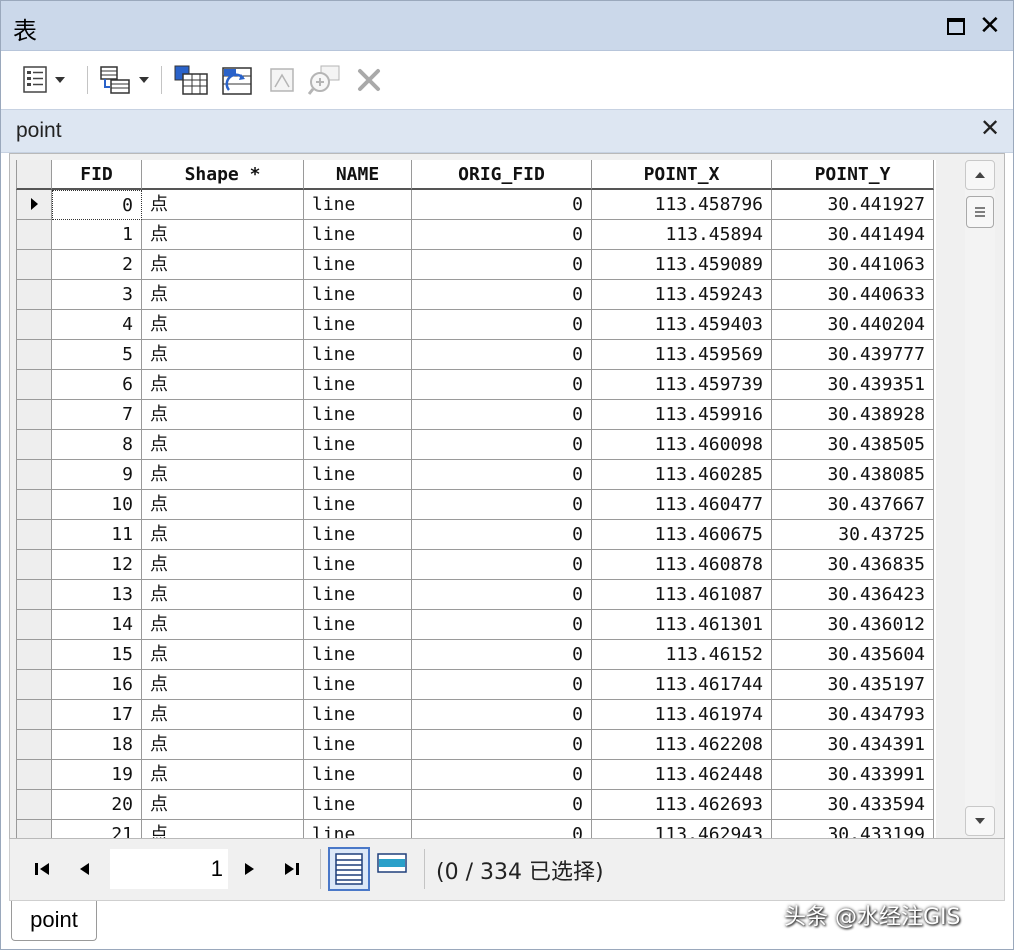 The height and width of the screenshot is (950, 1014). I want to click on table-row: 1 点 line 0 113.45894 30.441494, so click(476, 235).